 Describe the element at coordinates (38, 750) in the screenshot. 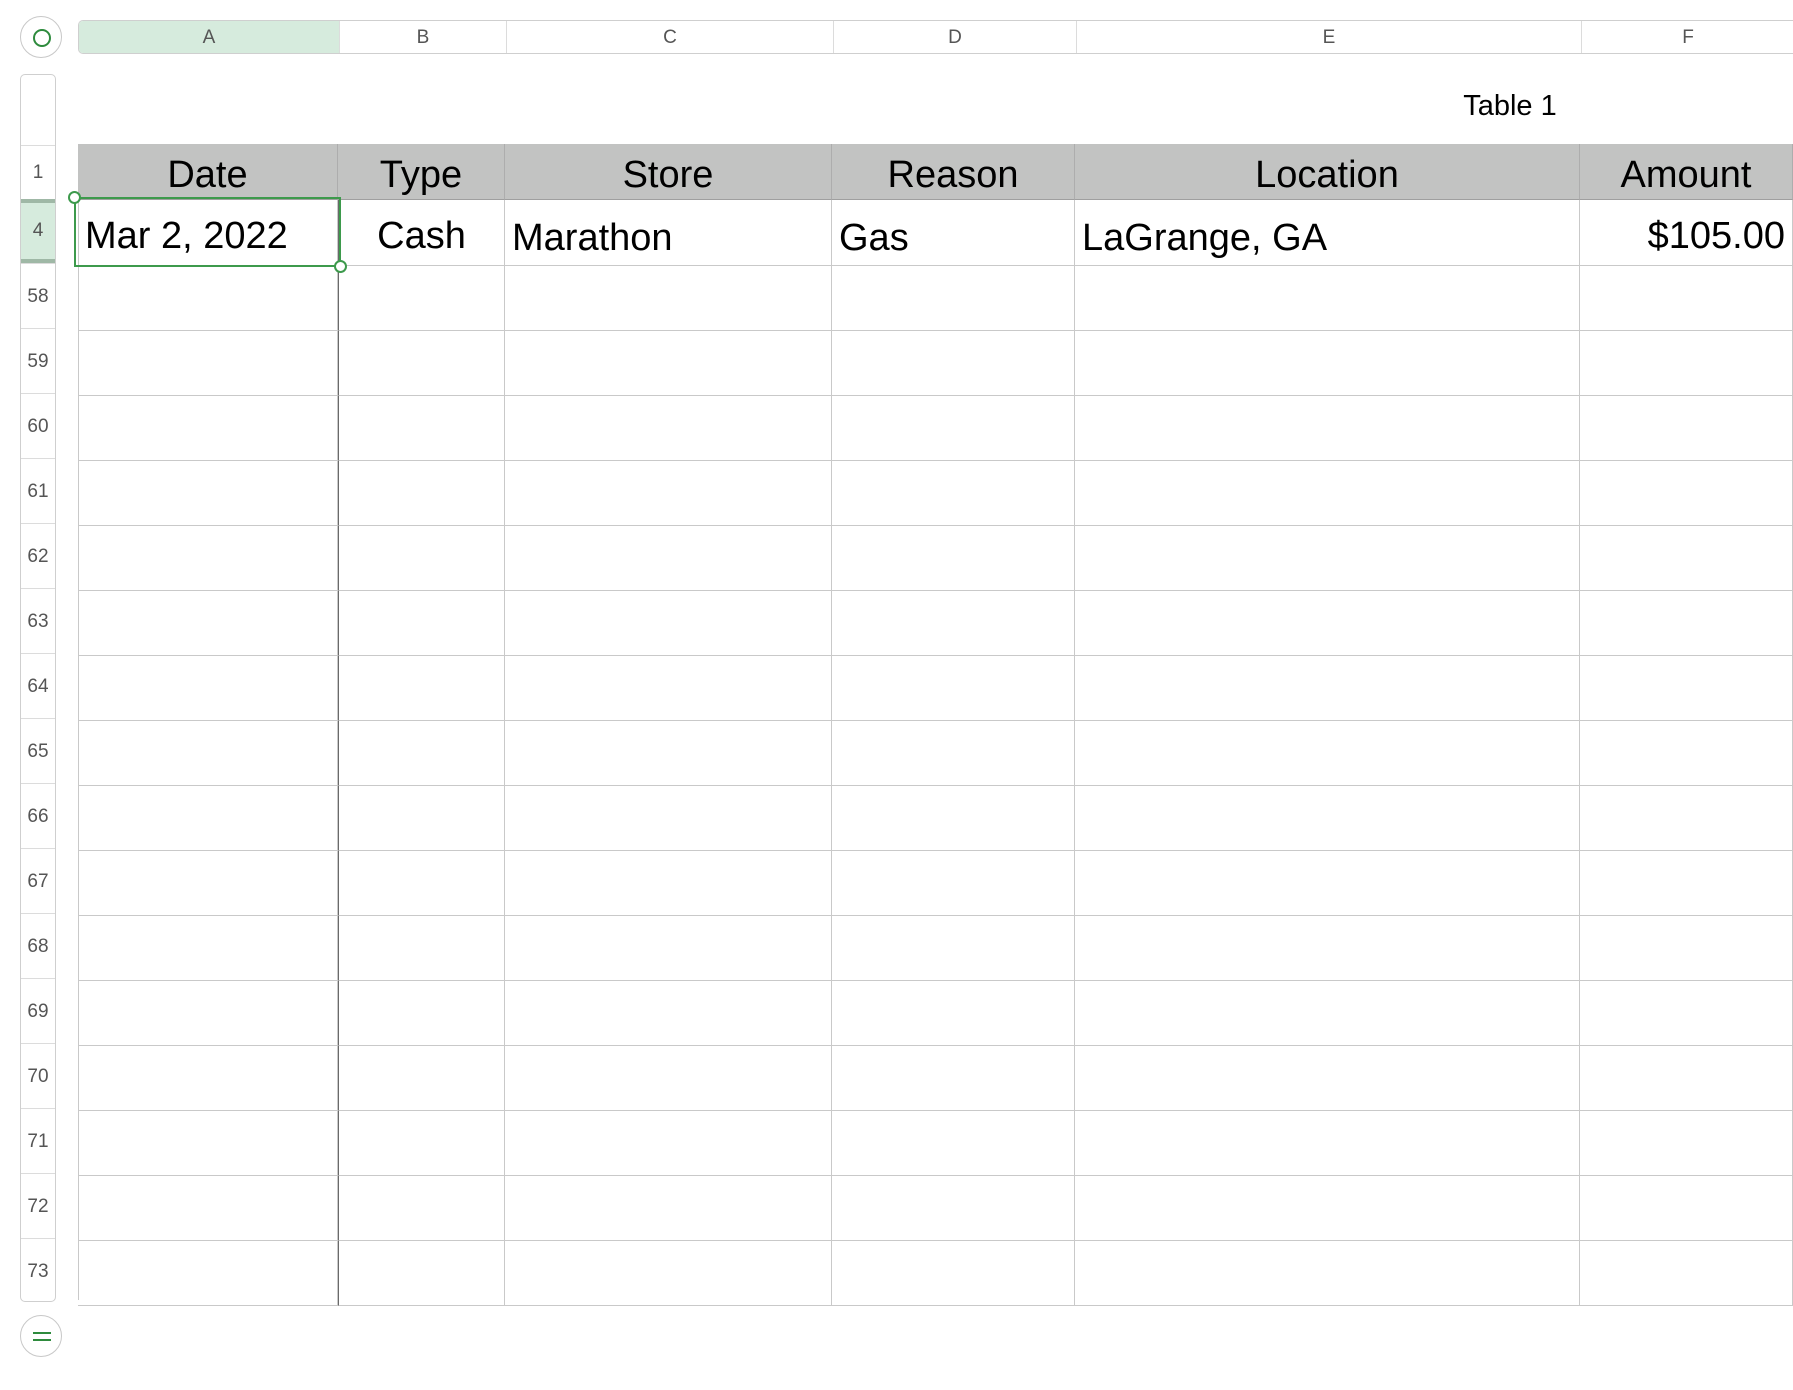

I see `row-header-65: 65` at that location.